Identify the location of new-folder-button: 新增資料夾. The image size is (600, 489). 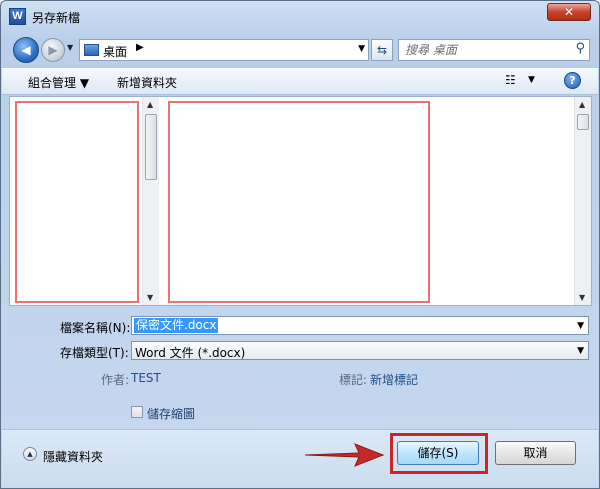
(147, 82).